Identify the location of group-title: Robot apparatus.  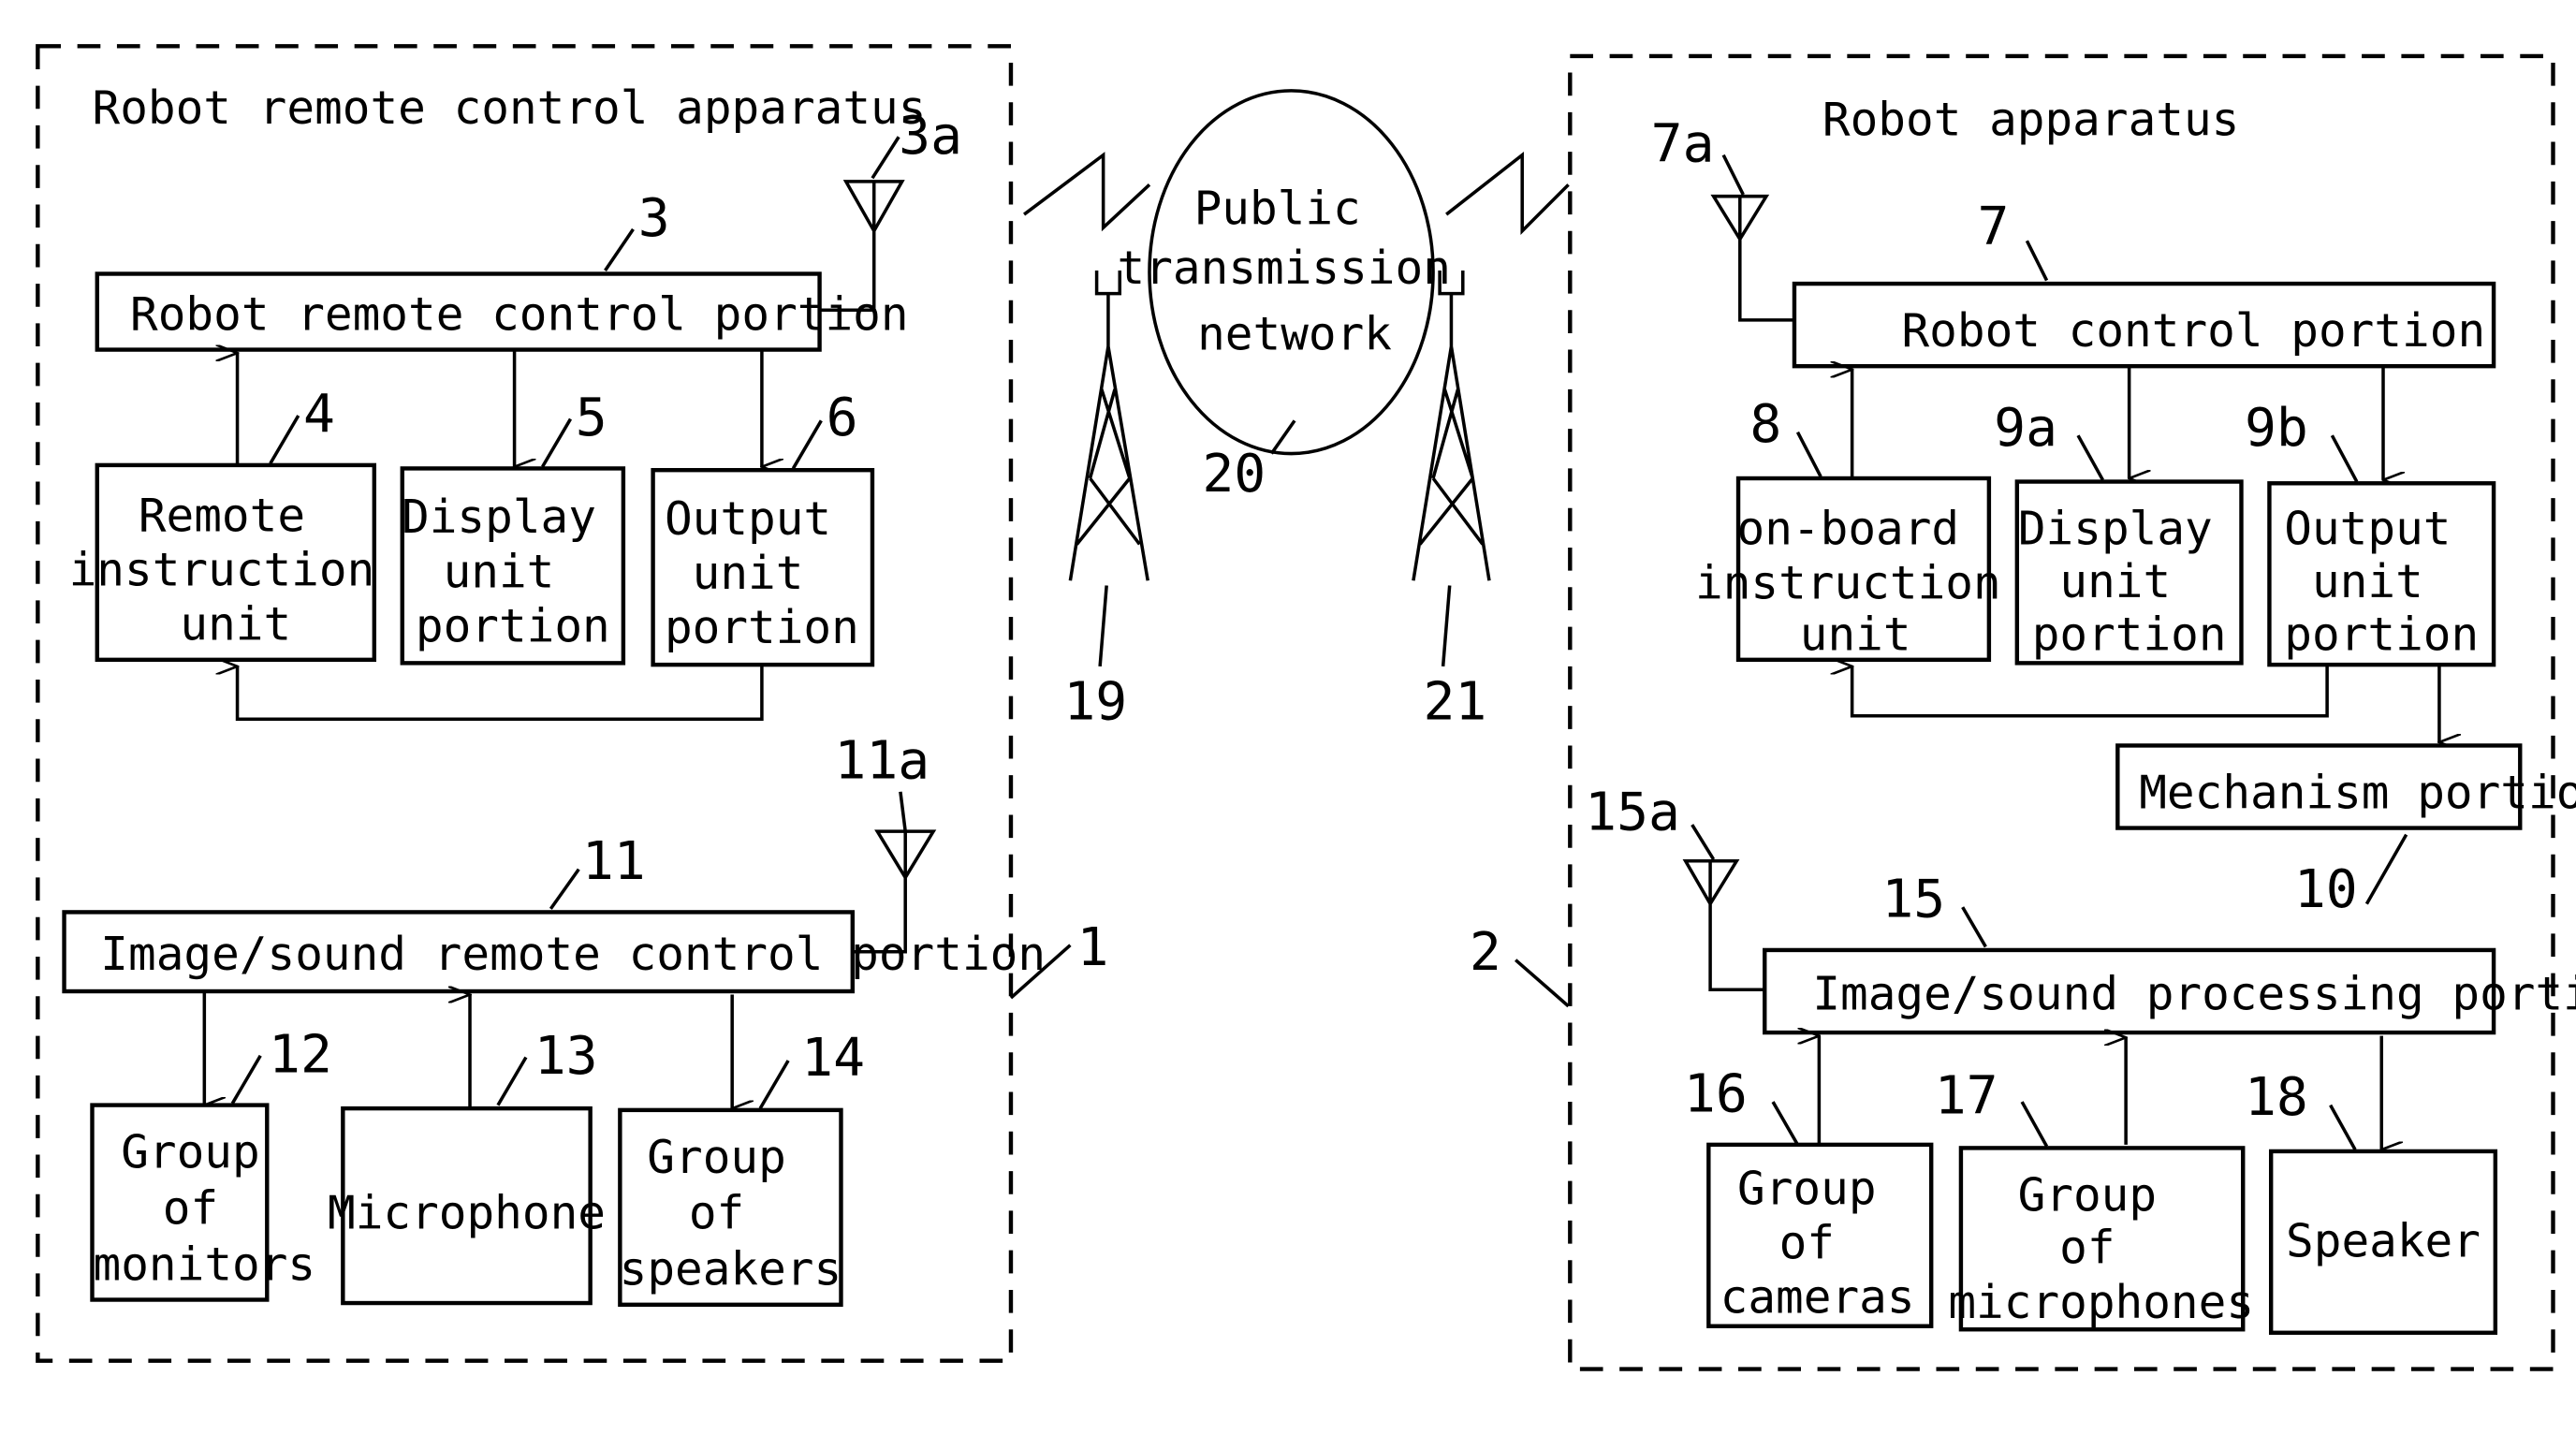
(2030, 119).